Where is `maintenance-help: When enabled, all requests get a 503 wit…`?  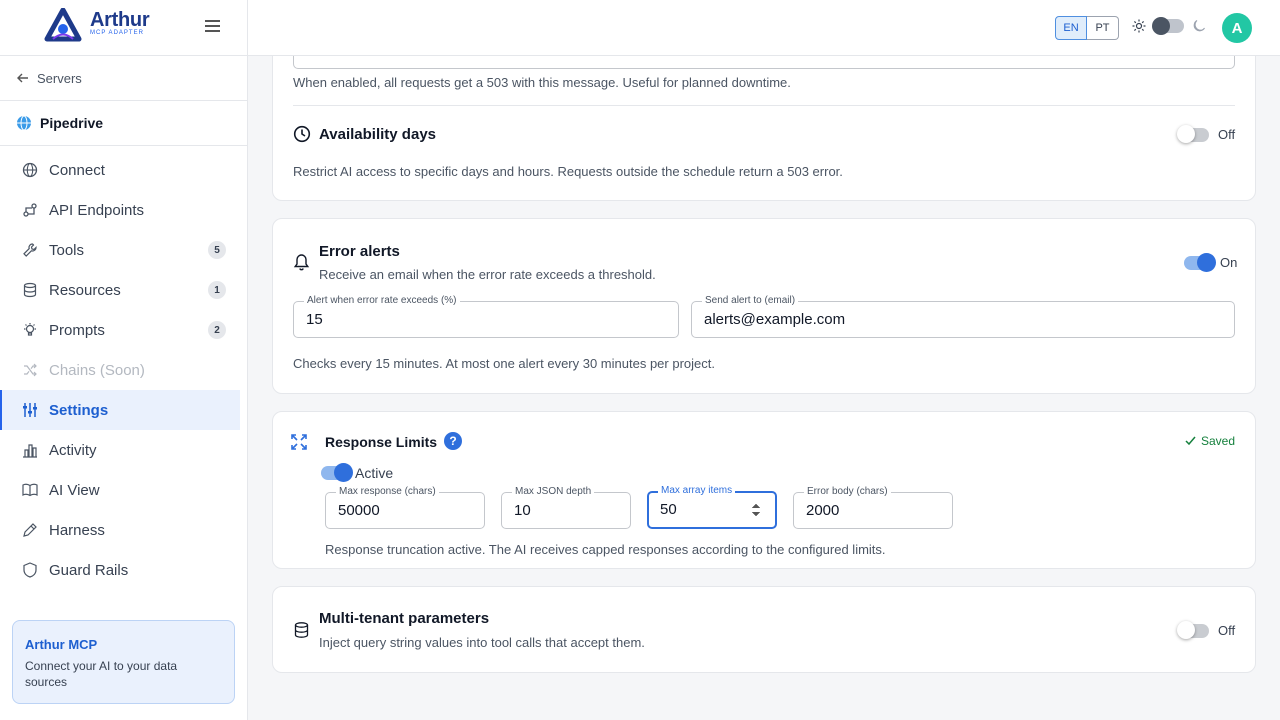 maintenance-help: When enabled, all requests get a 503 wit… is located at coordinates (542, 82).